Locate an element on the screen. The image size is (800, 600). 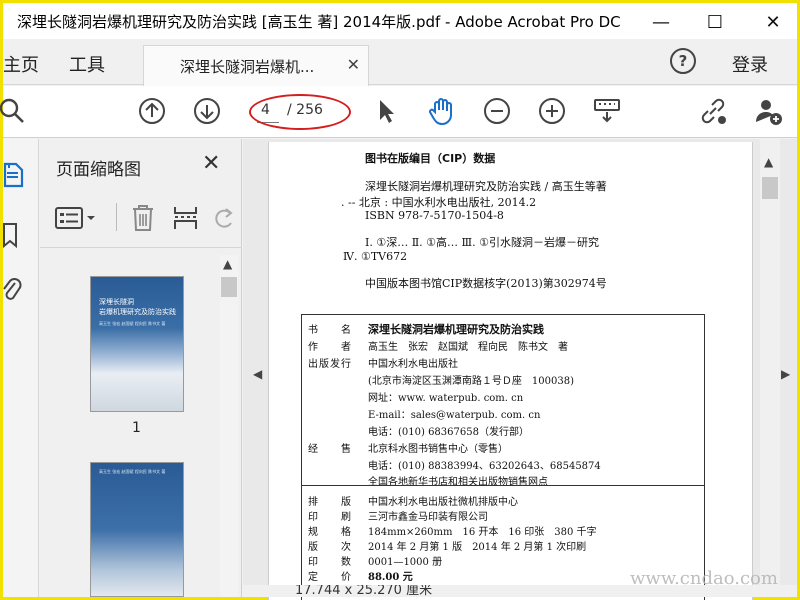
scroll-up-arrow-icon: ▲ is located at coordinates (227, 264).